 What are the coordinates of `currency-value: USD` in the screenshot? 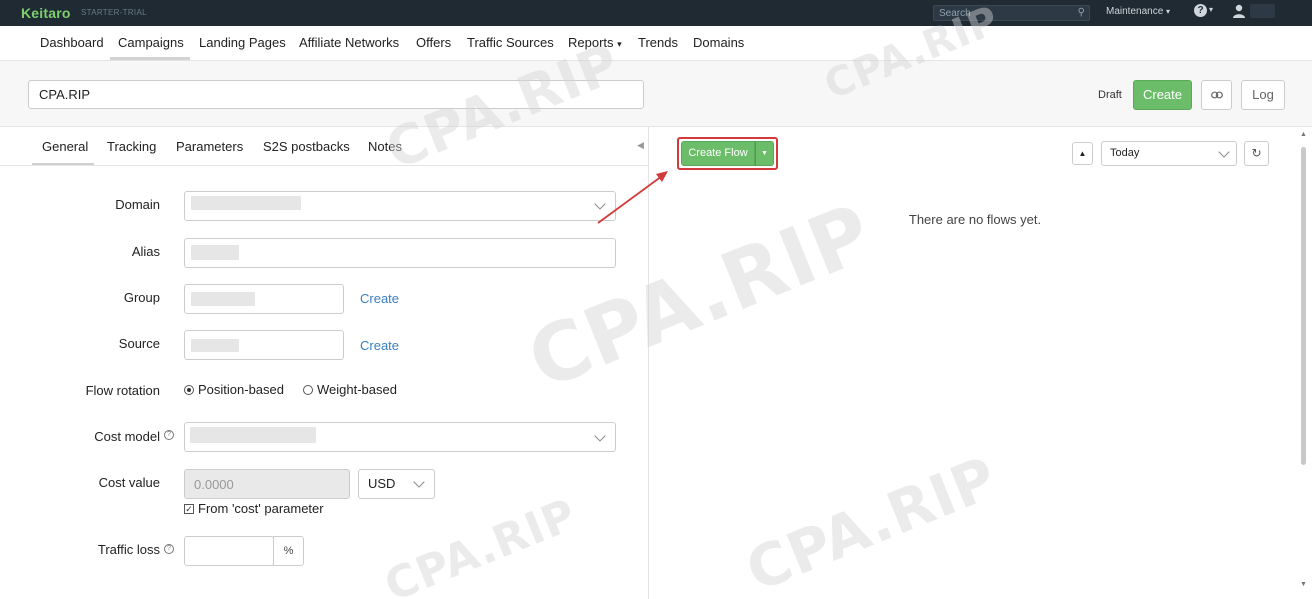 It's located at (382, 483).